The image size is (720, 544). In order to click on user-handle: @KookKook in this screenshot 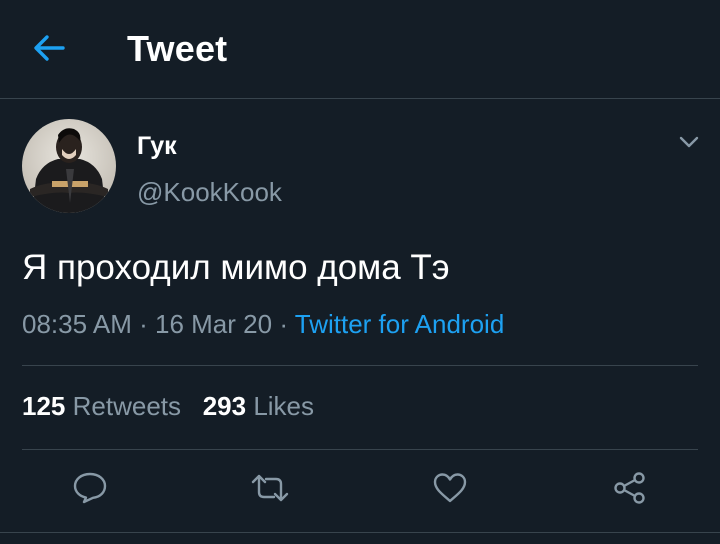, I will do `click(209, 192)`.